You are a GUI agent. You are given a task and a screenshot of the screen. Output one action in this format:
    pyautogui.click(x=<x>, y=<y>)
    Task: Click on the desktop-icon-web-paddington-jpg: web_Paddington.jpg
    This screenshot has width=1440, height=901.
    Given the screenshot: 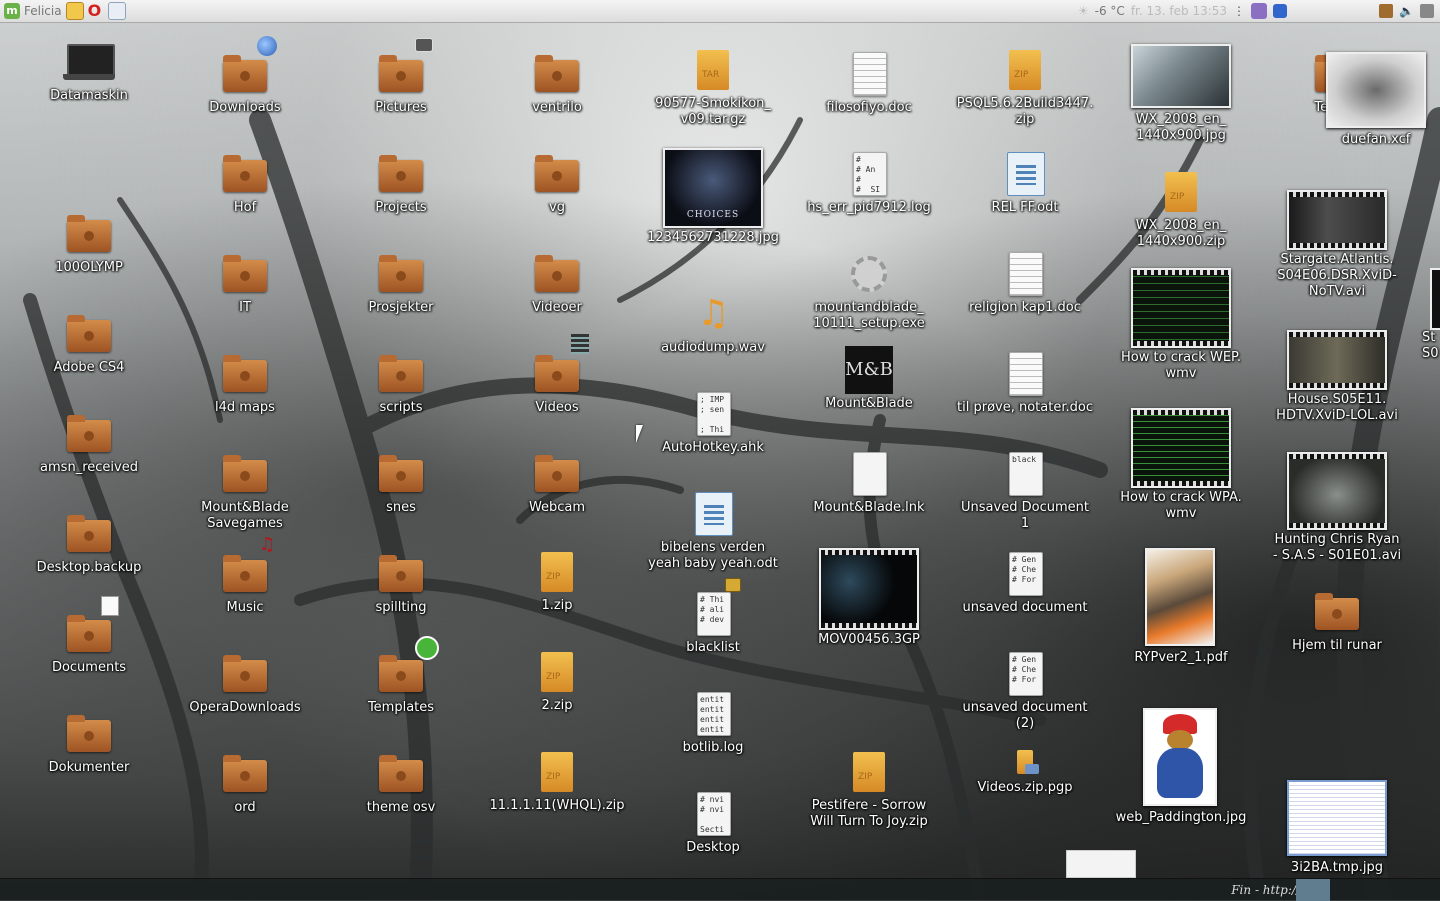 What is the action you would take?
    pyautogui.click(x=1181, y=767)
    